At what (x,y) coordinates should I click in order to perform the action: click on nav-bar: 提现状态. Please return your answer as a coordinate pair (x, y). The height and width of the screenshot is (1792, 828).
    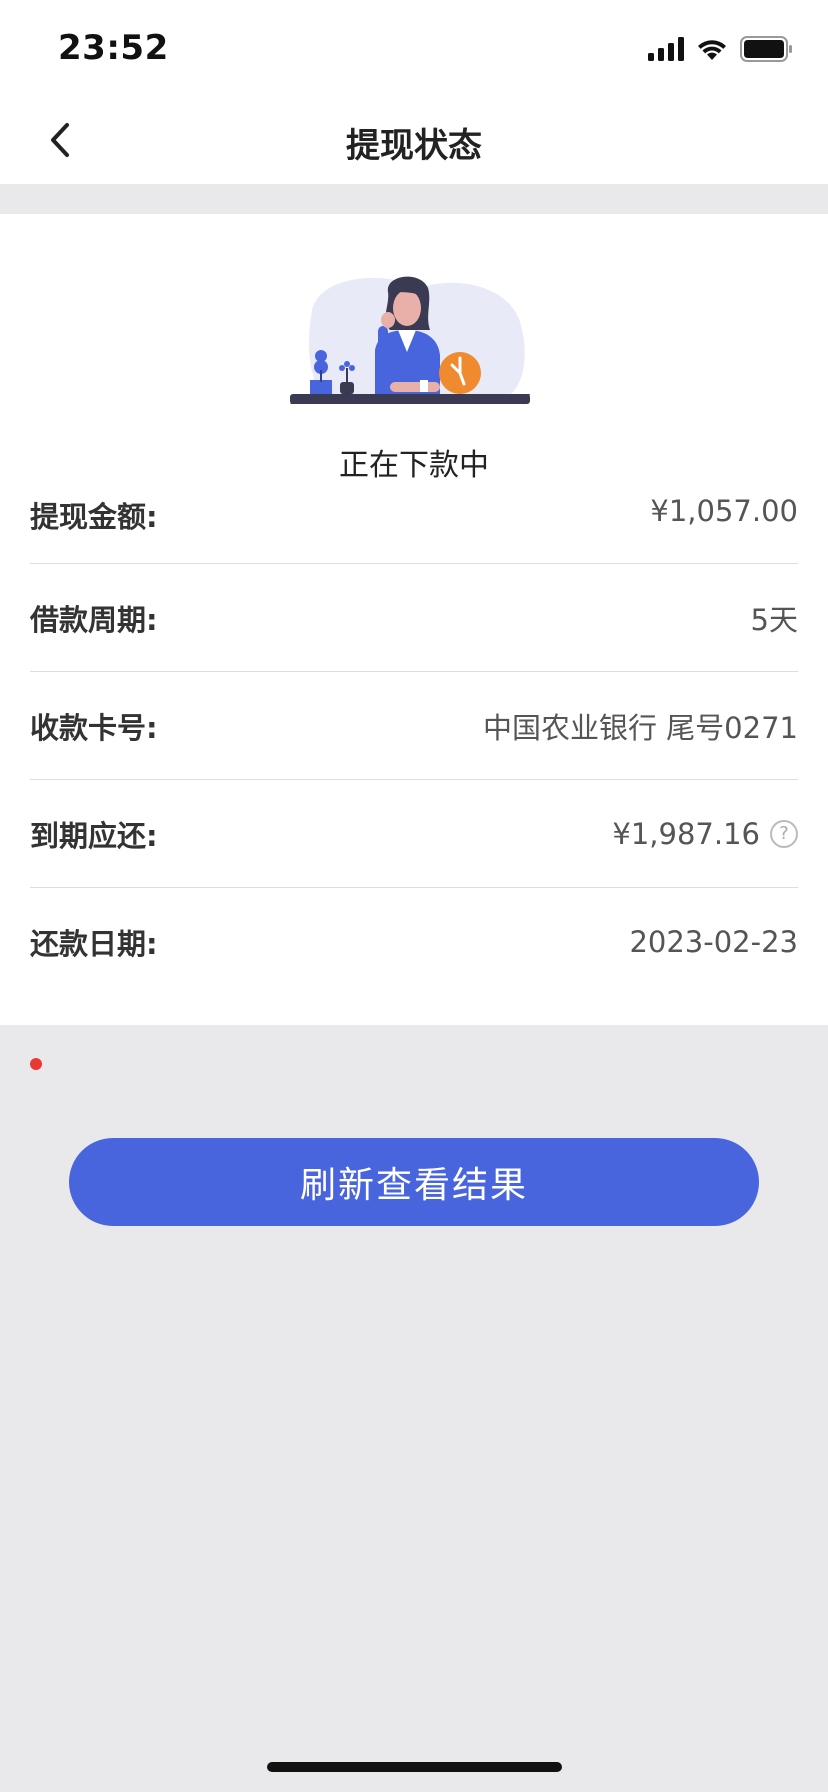
    Looking at the image, I should click on (414, 140).